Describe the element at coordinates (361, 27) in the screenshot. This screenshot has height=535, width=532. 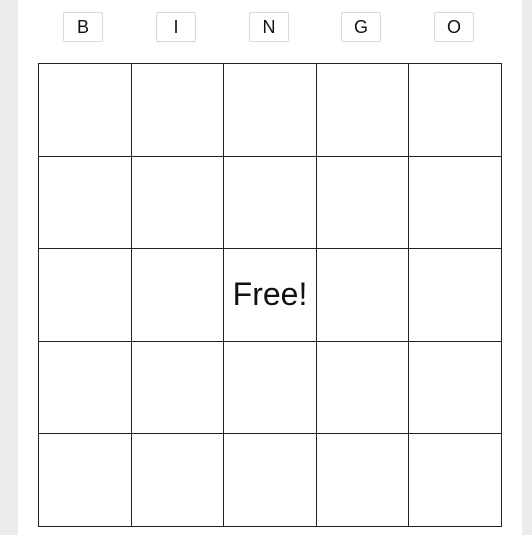
I see `header-letter-g: G` at that location.